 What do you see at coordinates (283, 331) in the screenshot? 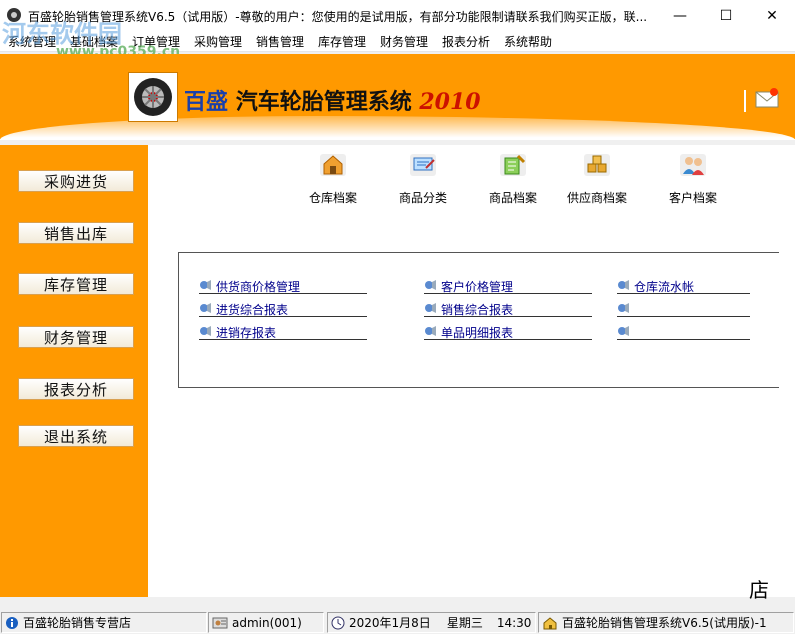
I see `link-inventory-report: 进销存报表` at bounding box center [283, 331].